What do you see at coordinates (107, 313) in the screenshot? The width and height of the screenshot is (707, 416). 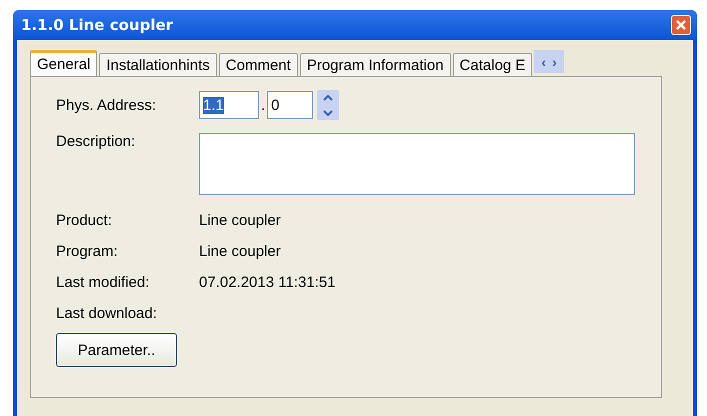 I see `field-label: Last download:` at bounding box center [107, 313].